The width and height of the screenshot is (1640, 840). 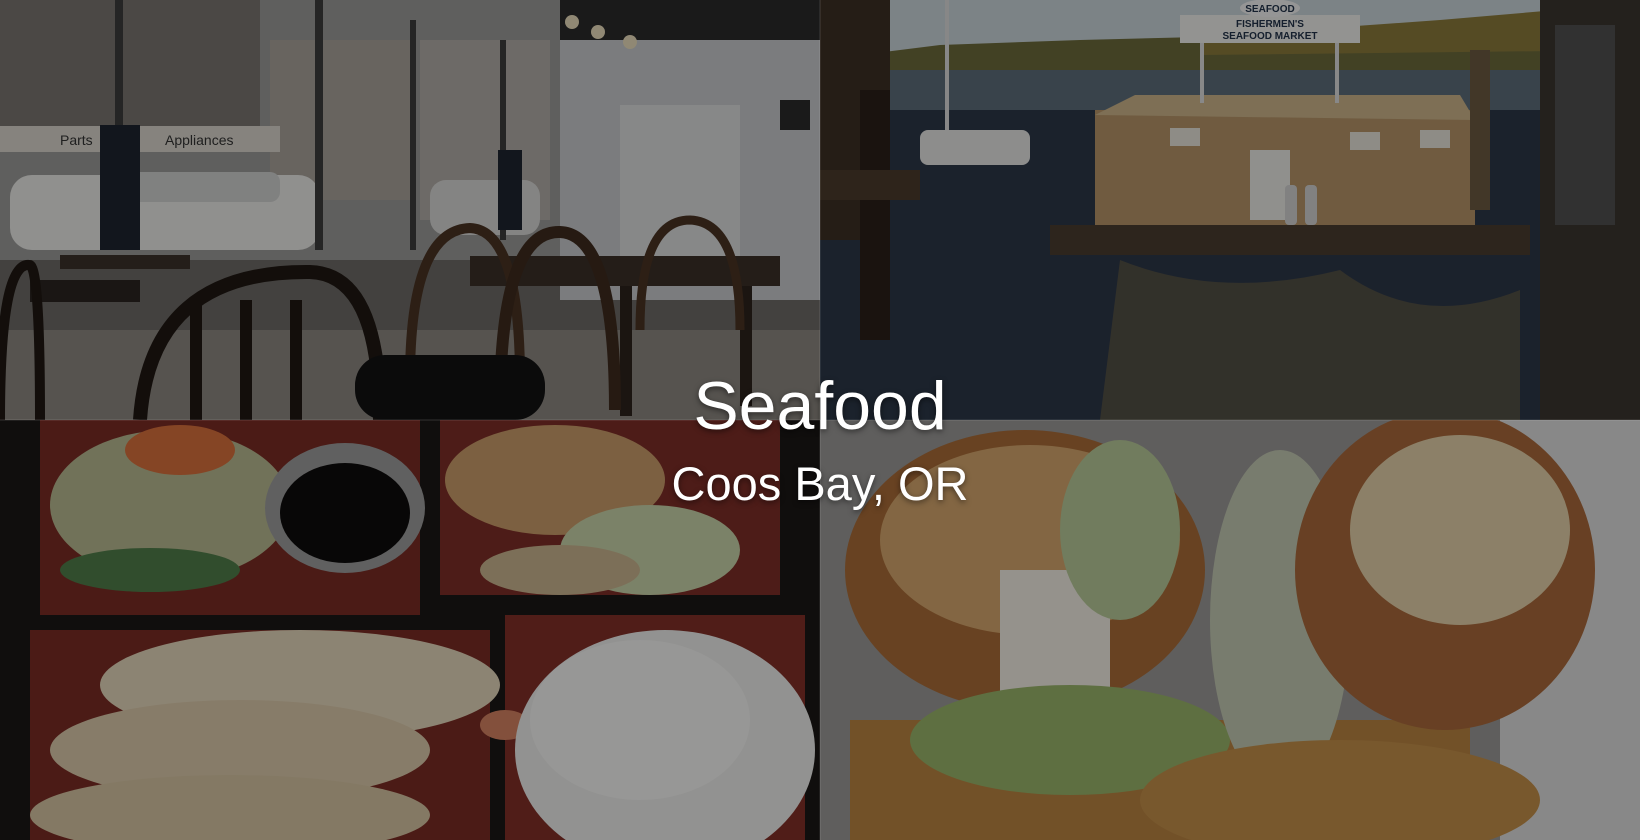 I want to click on hero-title: Seafood, so click(x=820, y=406).